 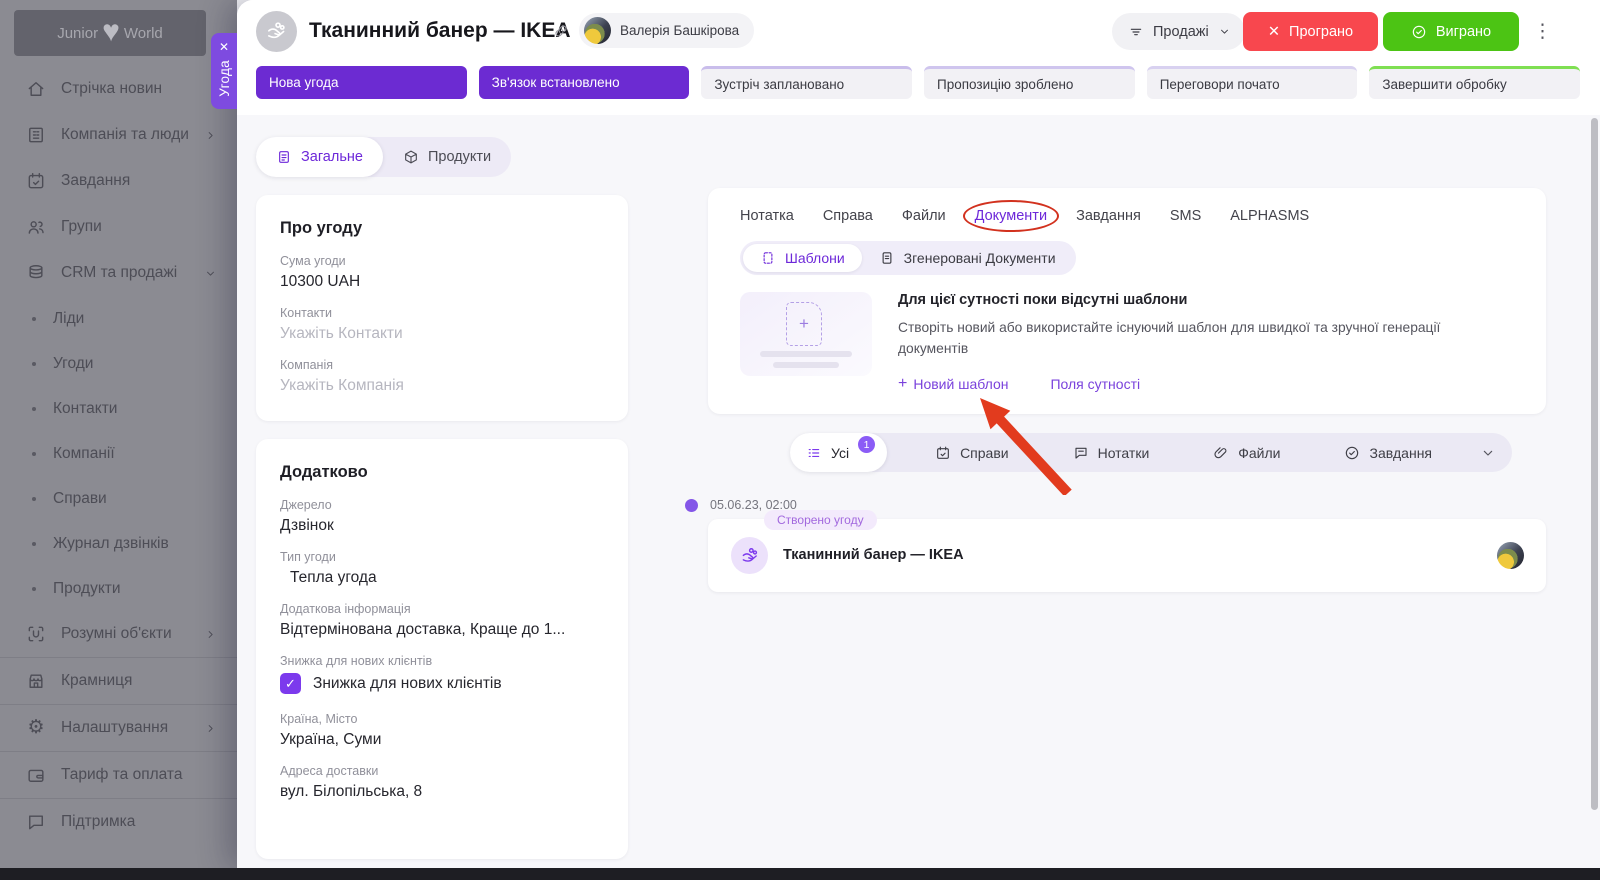 I want to click on sidebar-subitem-call-log: Журнал дзвінків, so click(x=118, y=543).